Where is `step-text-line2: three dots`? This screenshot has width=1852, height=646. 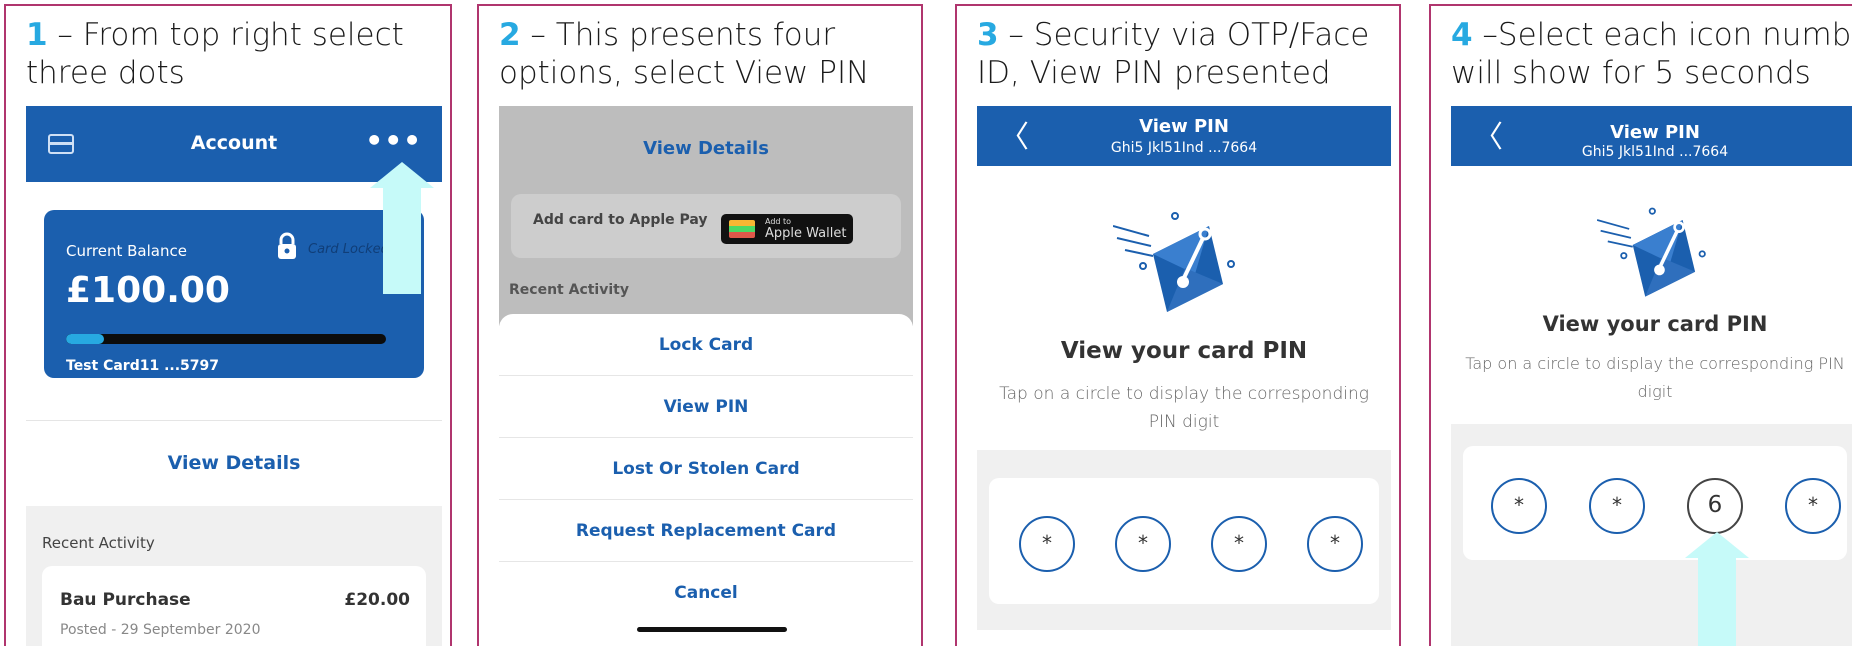
step-text-line2: three dots is located at coordinates (105, 73).